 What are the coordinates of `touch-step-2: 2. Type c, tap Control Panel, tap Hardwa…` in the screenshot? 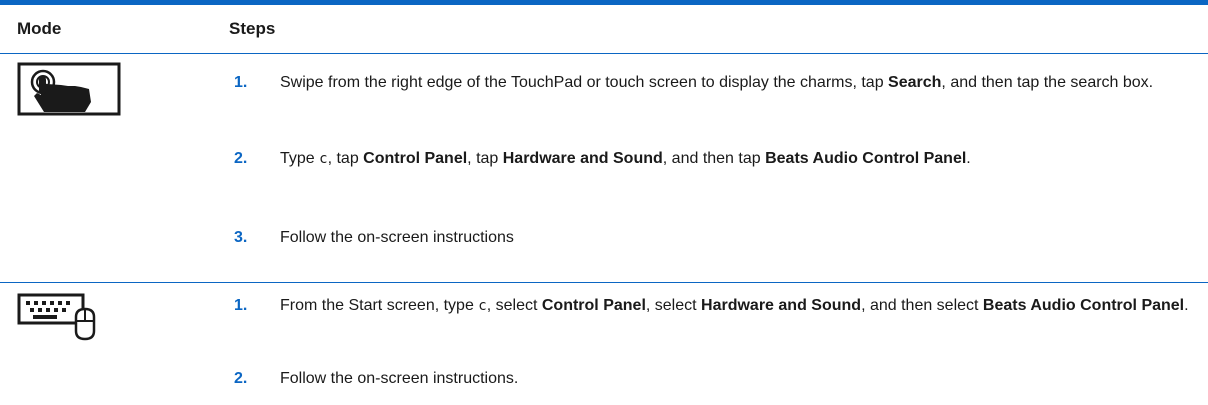 It's located at (714, 159).